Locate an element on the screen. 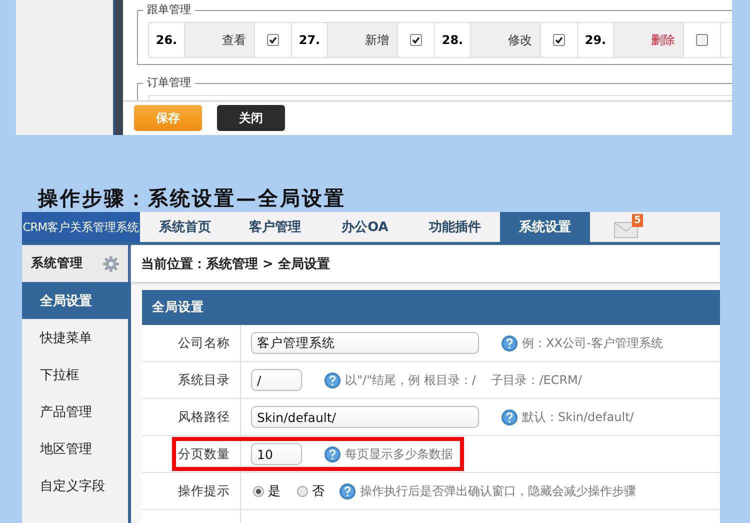  text-field: 客户管理系统 is located at coordinates (365, 343).